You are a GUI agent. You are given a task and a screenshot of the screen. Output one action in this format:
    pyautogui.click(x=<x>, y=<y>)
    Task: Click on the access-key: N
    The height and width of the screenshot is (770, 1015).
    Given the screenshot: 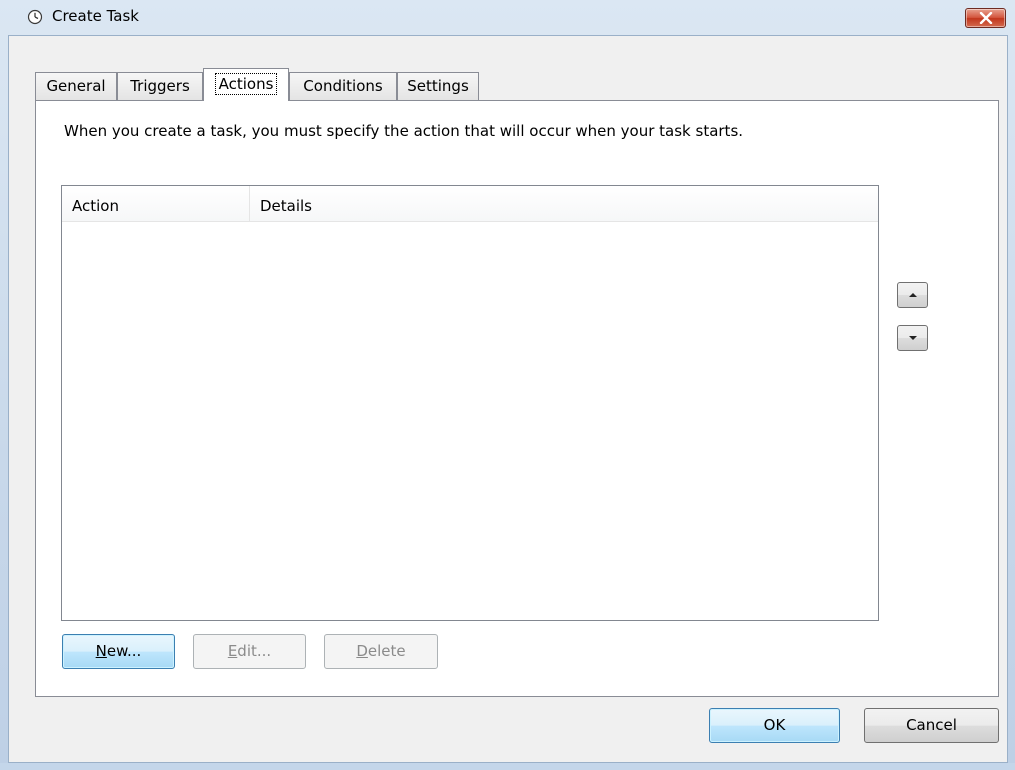 What is the action you would take?
    pyautogui.click(x=101, y=651)
    